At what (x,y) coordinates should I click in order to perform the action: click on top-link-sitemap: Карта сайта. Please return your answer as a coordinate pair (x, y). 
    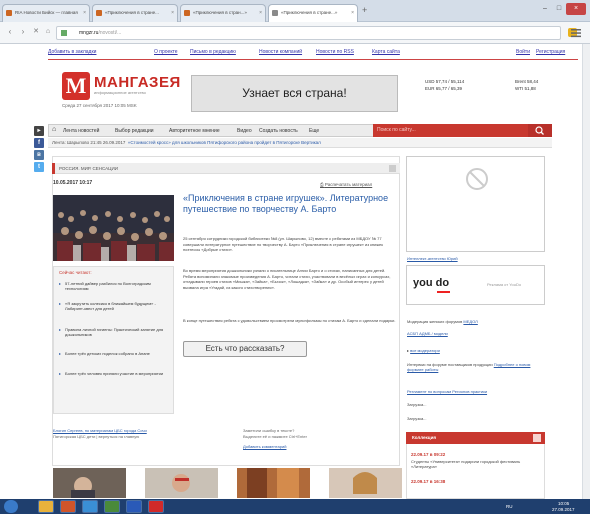
    Looking at the image, I should click on (386, 52).